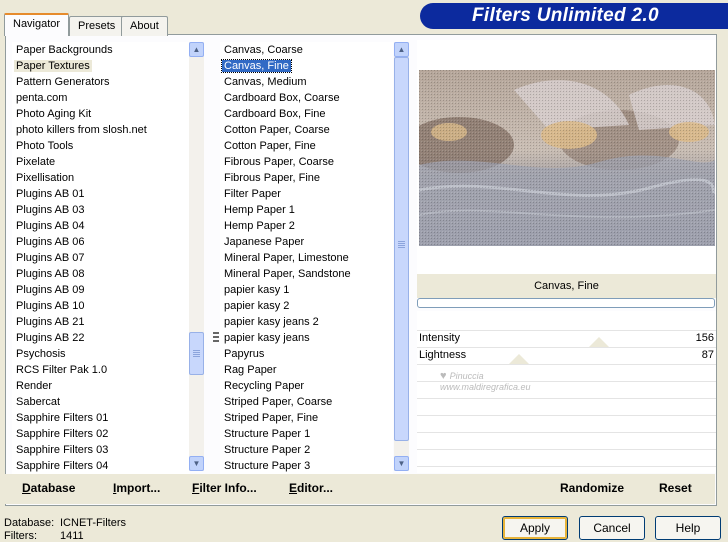  Describe the element at coordinates (675, 488) in the screenshot. I see `reset-button: Reset` at that location.